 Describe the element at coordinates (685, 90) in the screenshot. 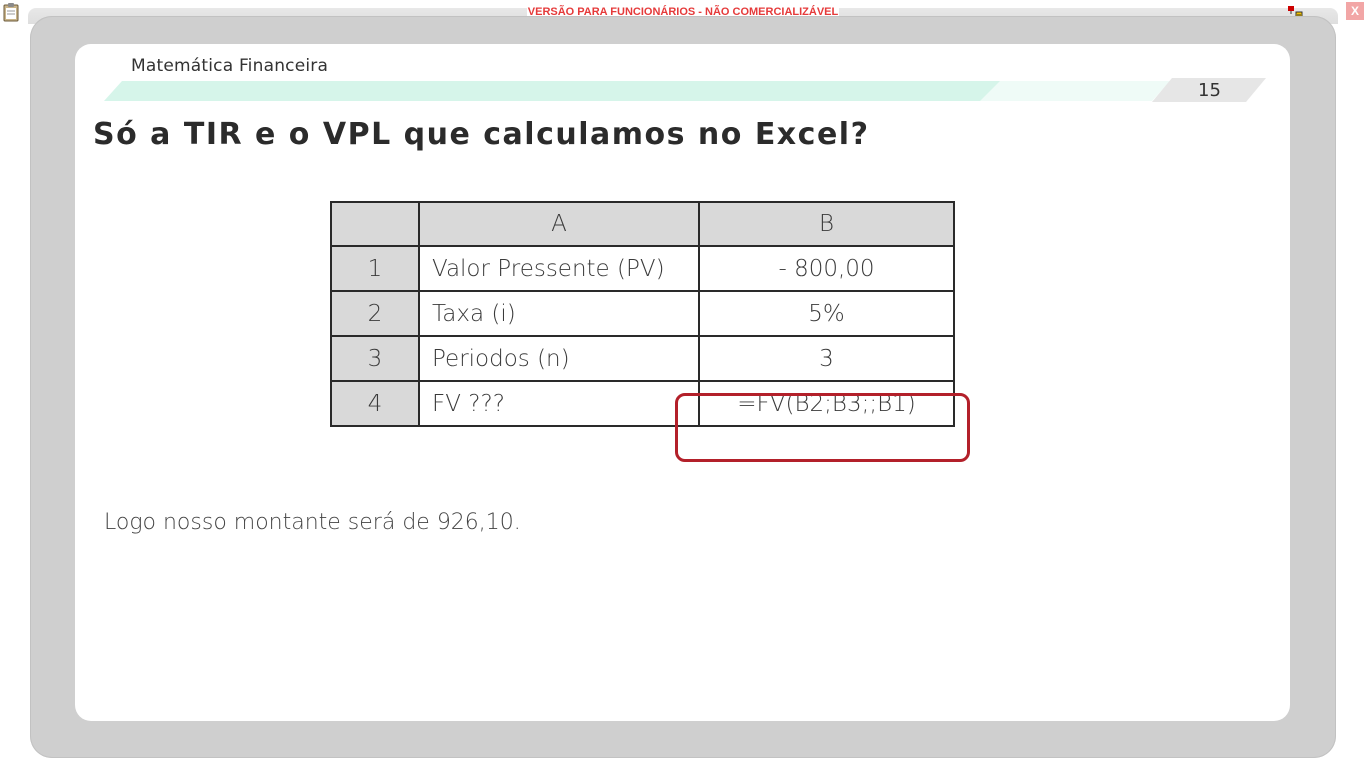

I see `header-accent-bar` at that location.